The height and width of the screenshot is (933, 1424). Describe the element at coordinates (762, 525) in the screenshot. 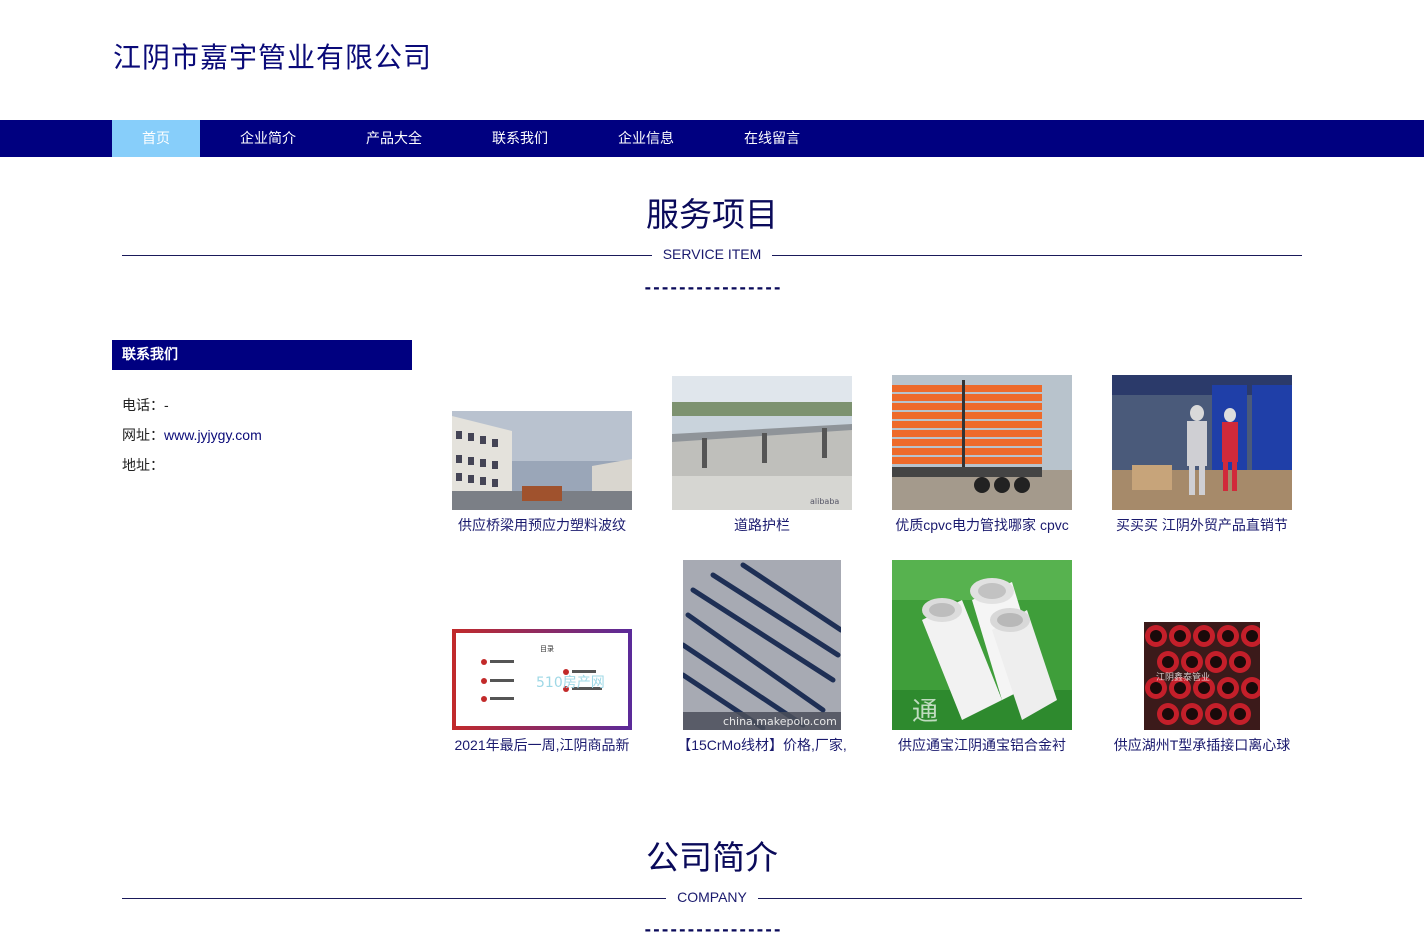

I see `product-caption: 道路护栏` at that location.